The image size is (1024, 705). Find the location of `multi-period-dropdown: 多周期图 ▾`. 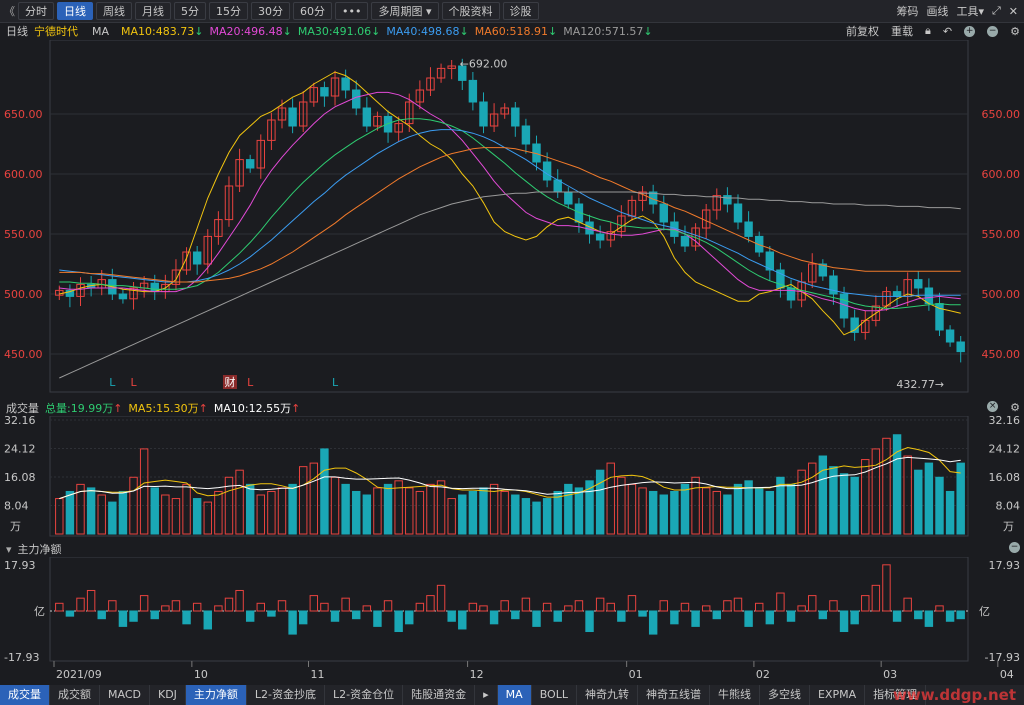

multi-period-dropdown: 多周期图 ▾ is located at coordinates (405, 11).